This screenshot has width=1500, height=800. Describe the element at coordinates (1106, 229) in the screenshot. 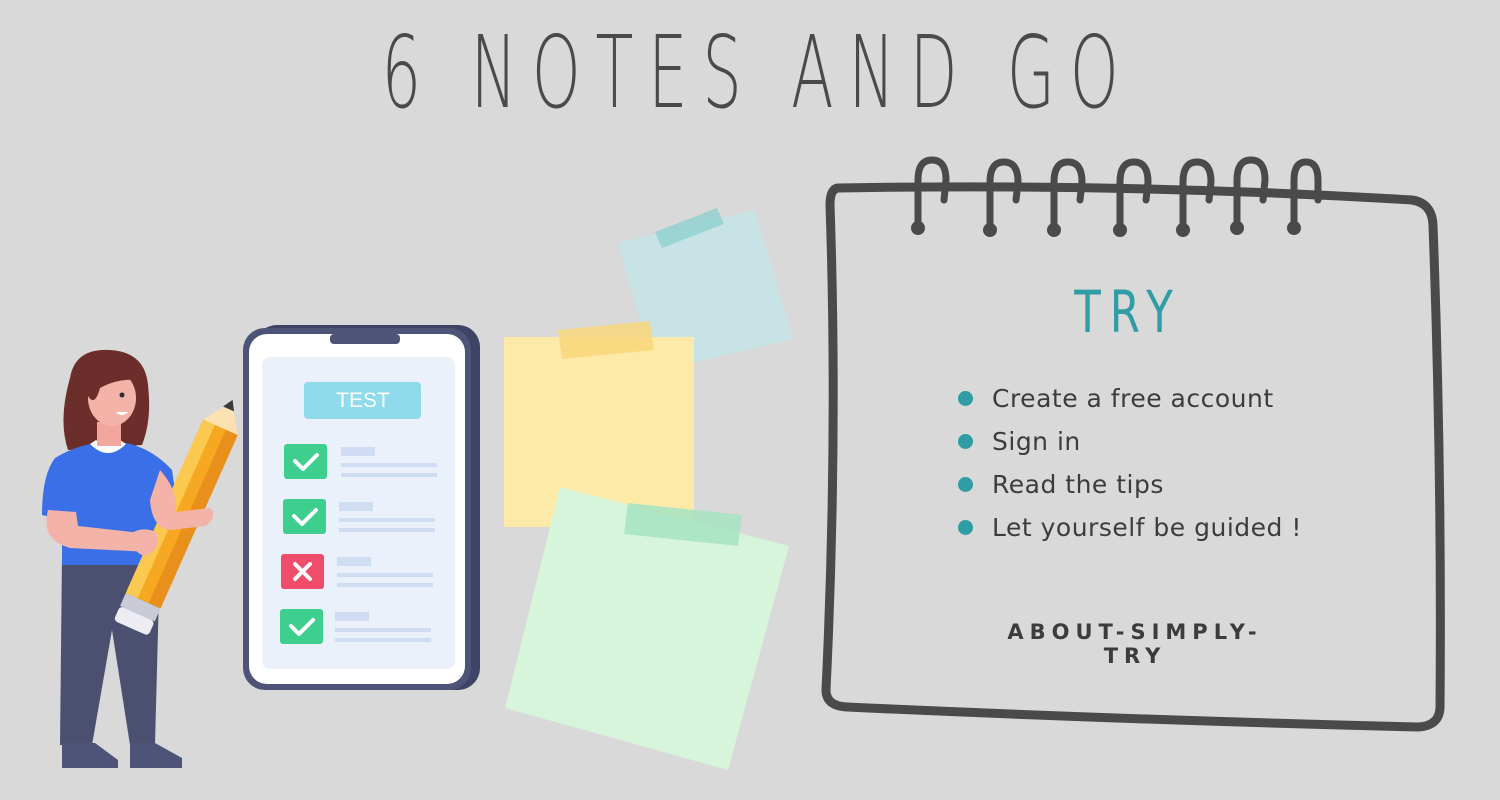

I see `notebook-ring-holes` at that location.